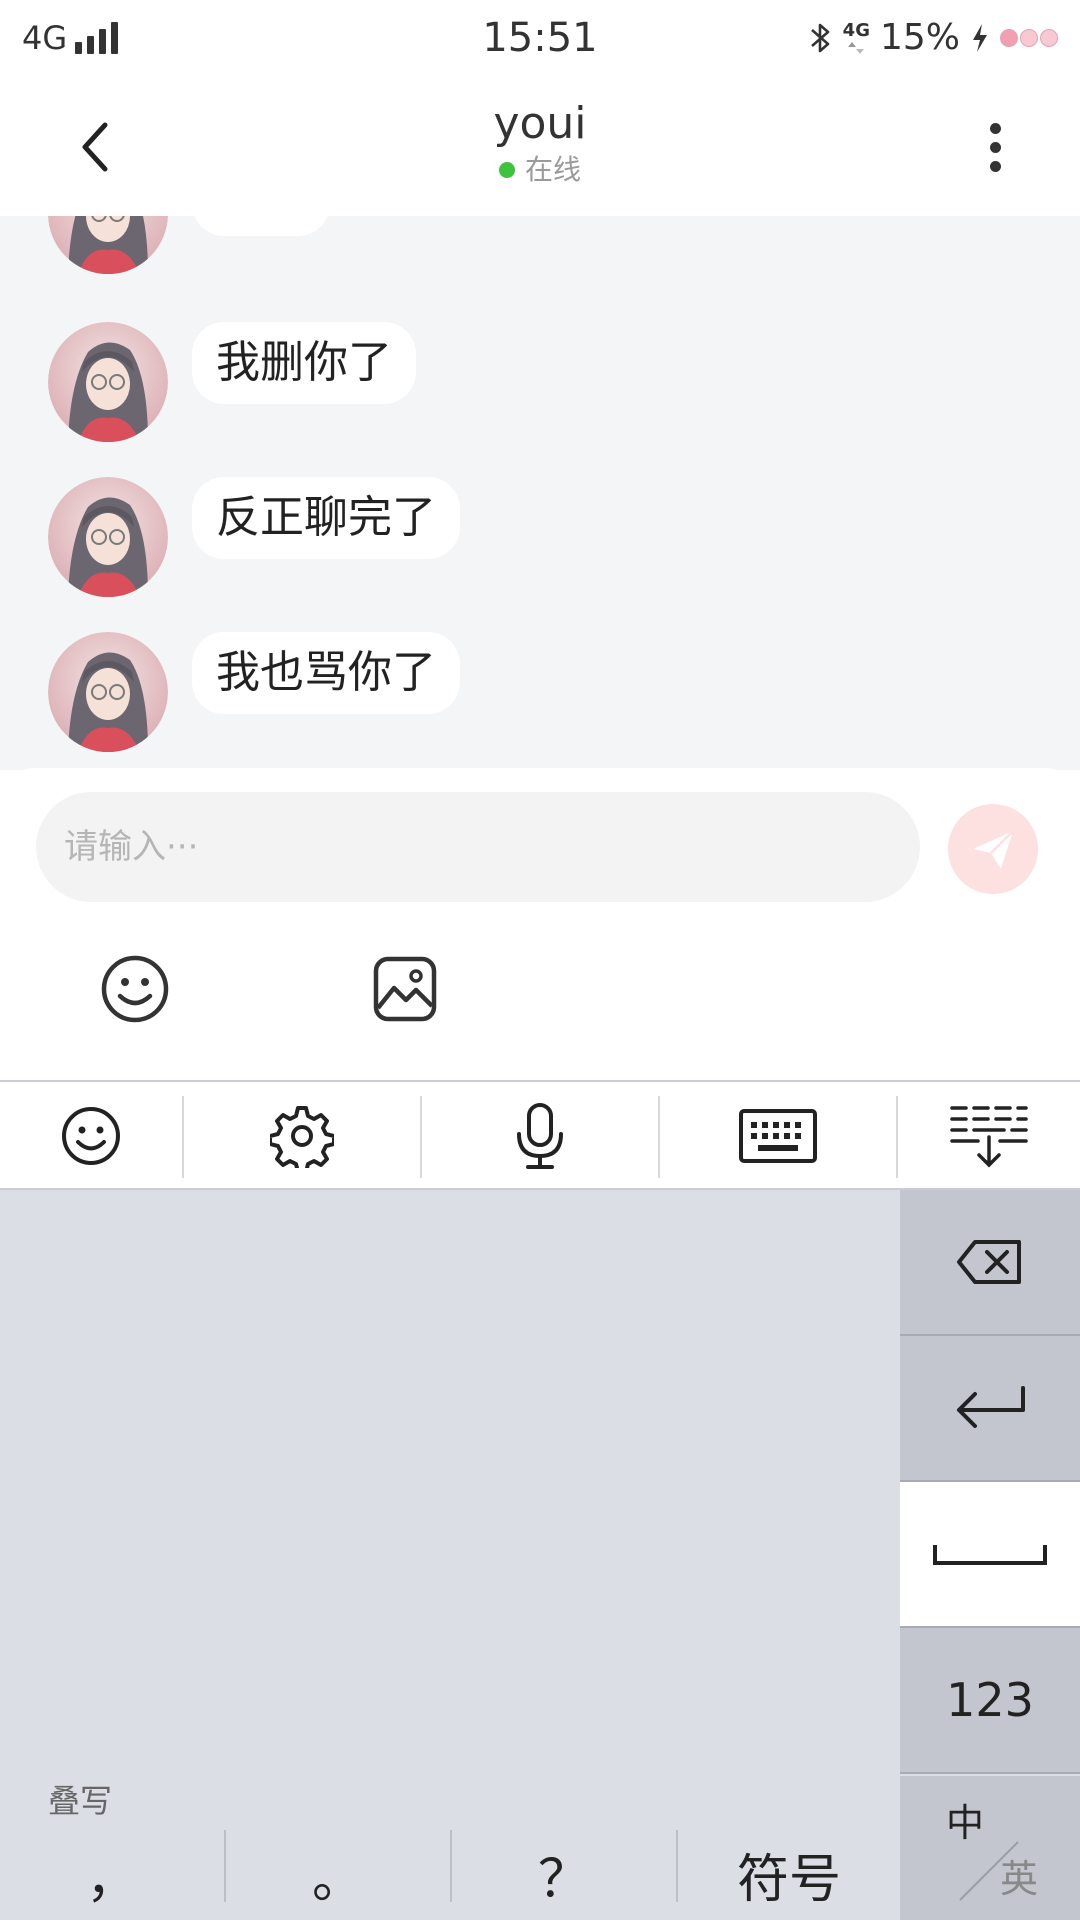 The image size is (1080, 1920). I want to click on smile-icon, so click(135, 989).